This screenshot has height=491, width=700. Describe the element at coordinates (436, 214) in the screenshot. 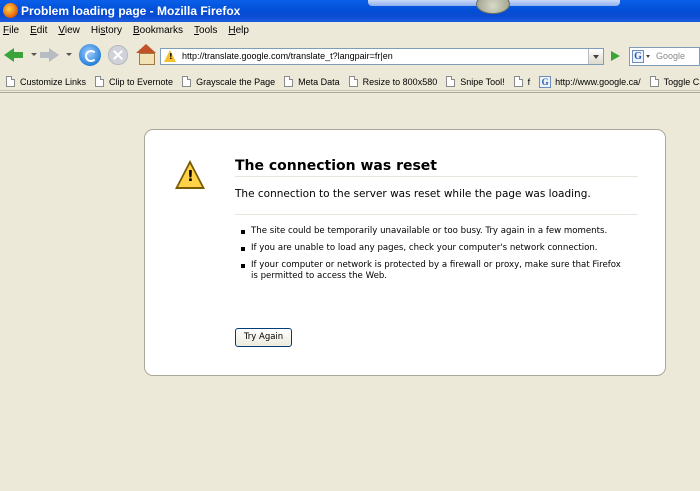

I see `description-divider` at that location.